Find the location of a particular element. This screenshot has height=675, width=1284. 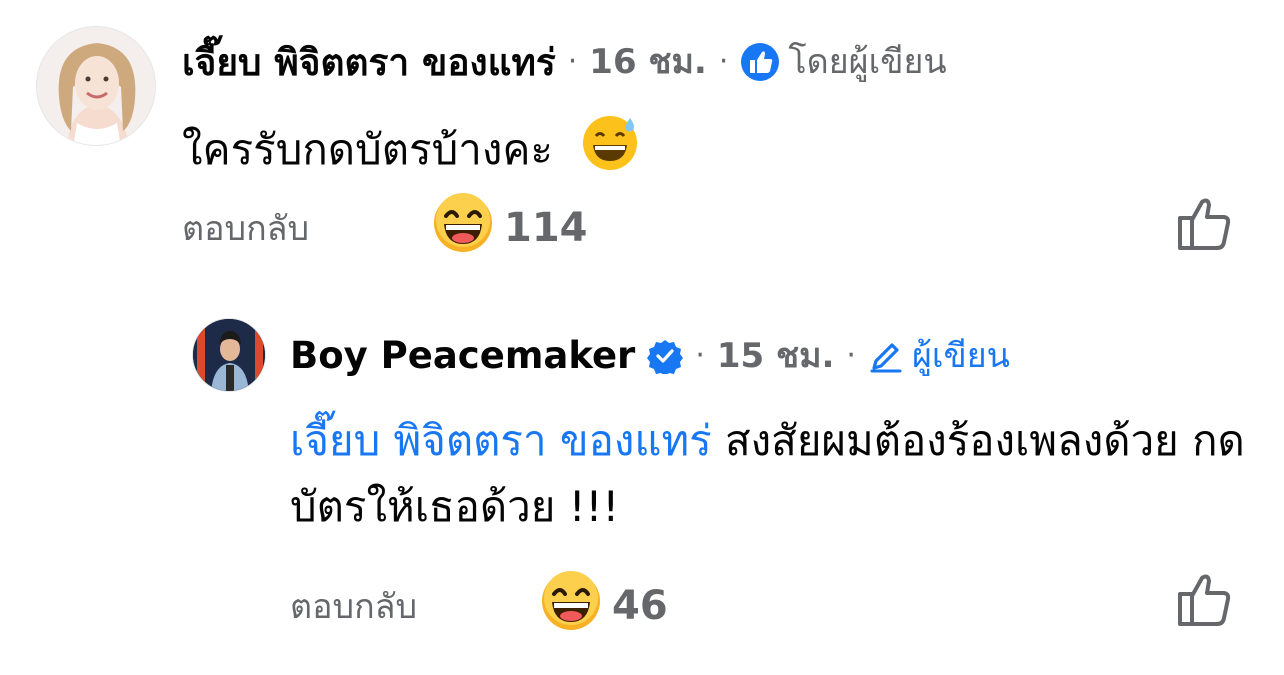

timestamp: 15 ชม. is located at coordinates (776, 356).